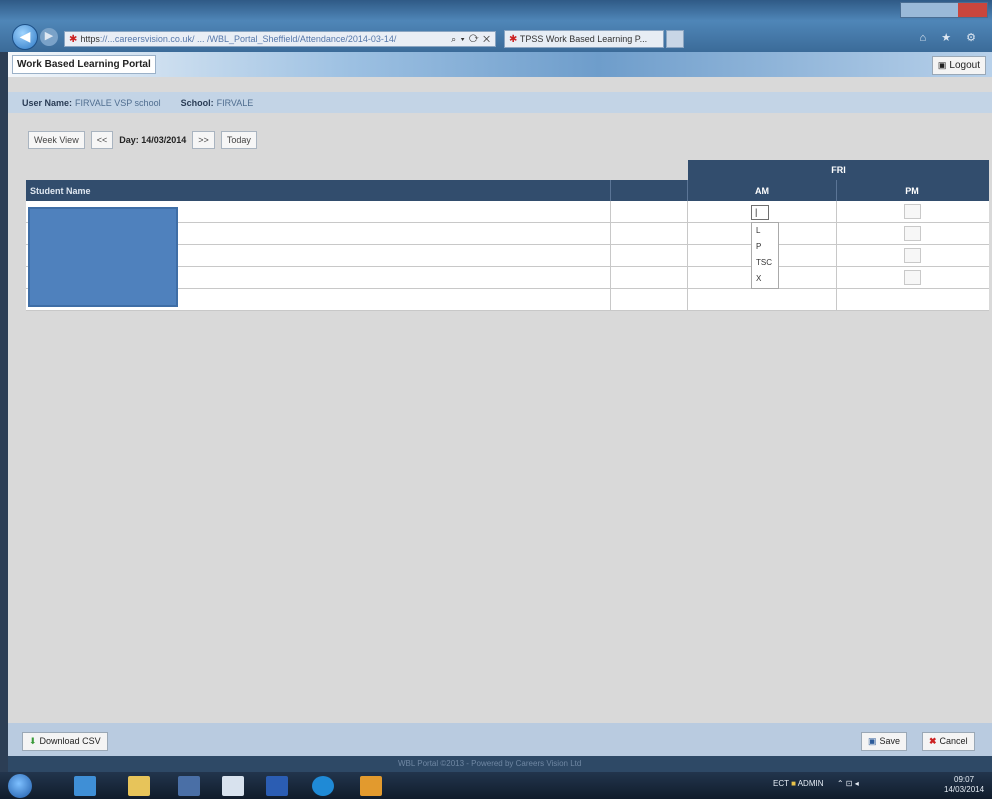  Describe the element at coordinates (49, 37) in the screenshot. I see `forward-button: ▶` at that location.